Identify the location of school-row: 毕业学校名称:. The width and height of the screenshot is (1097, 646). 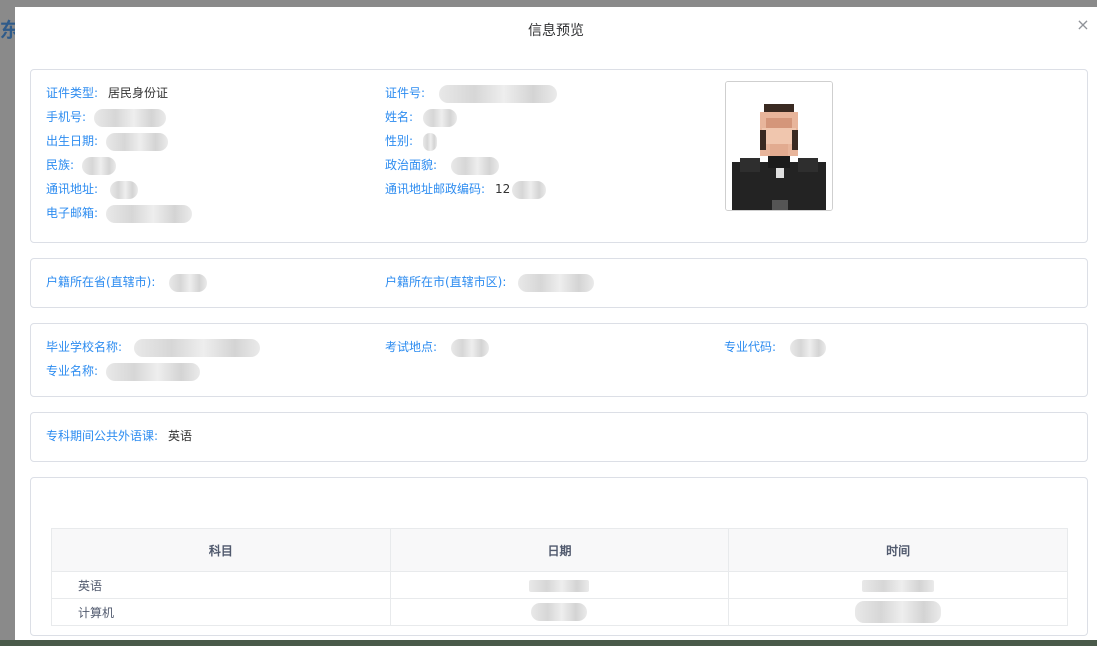
(153, 347).